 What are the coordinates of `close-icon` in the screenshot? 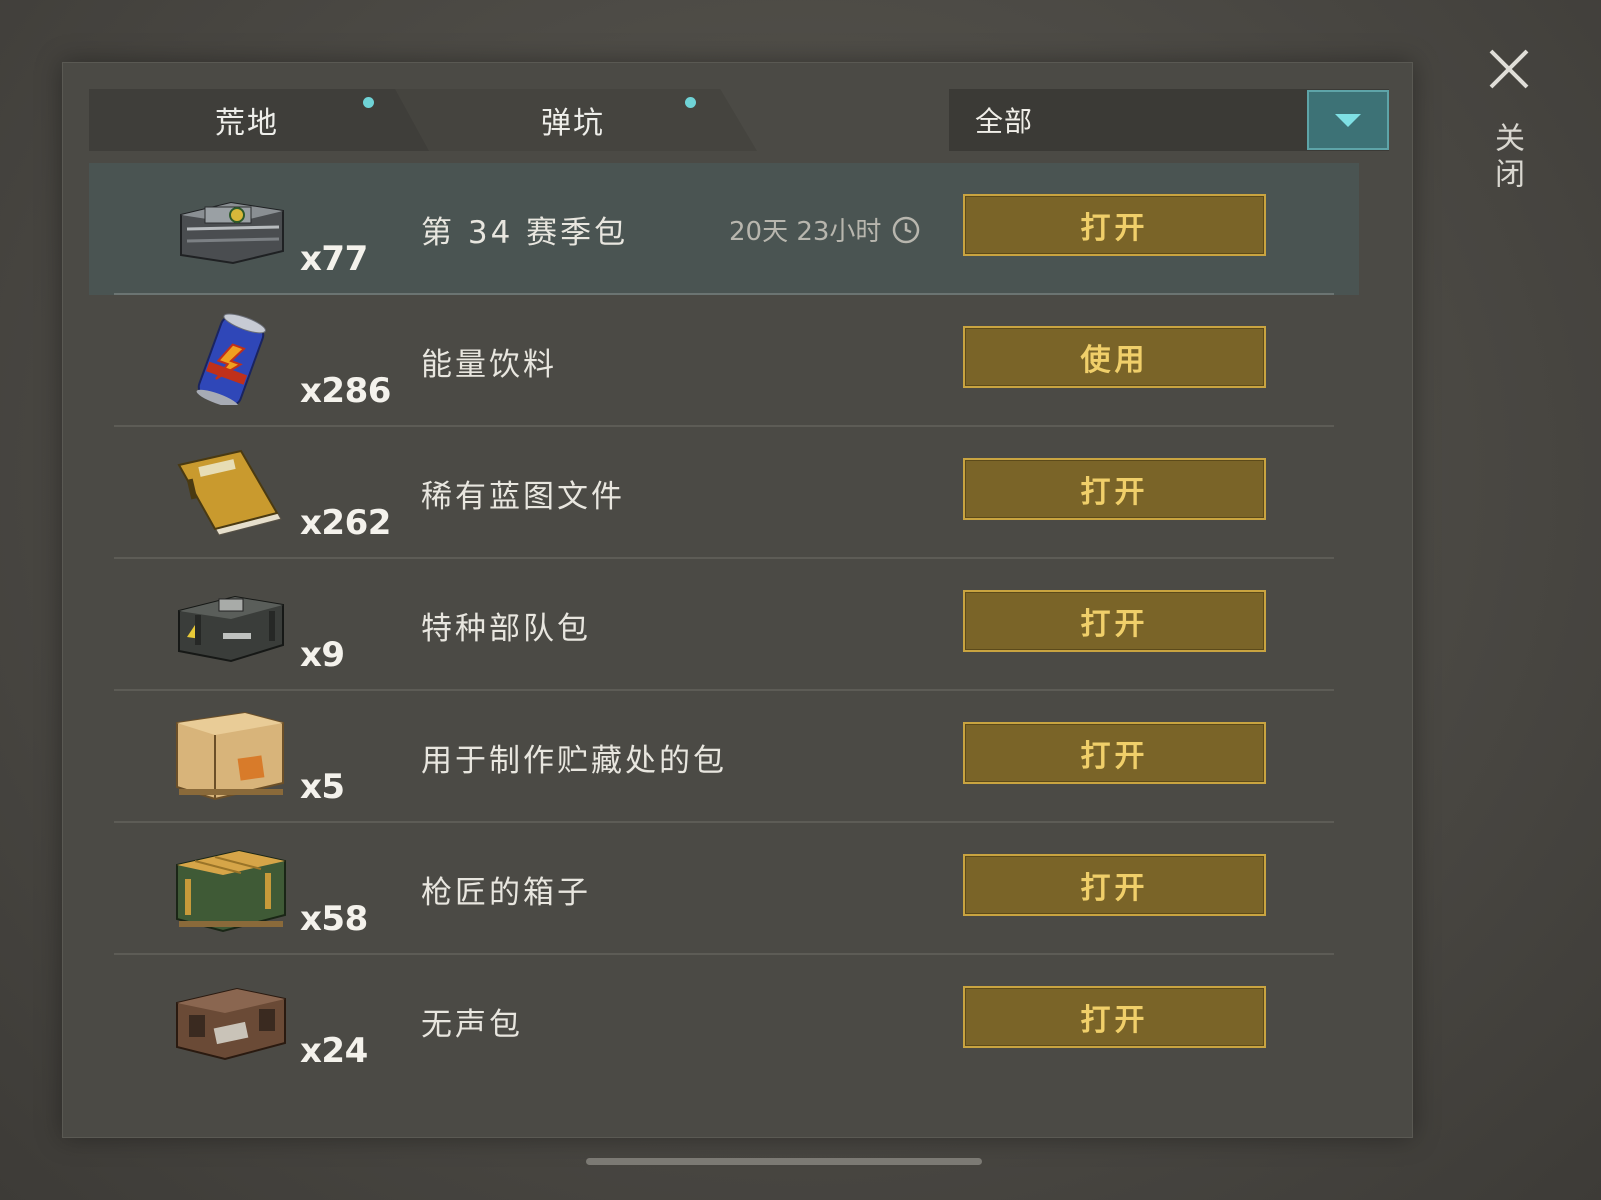 It's located at (1509, 69).